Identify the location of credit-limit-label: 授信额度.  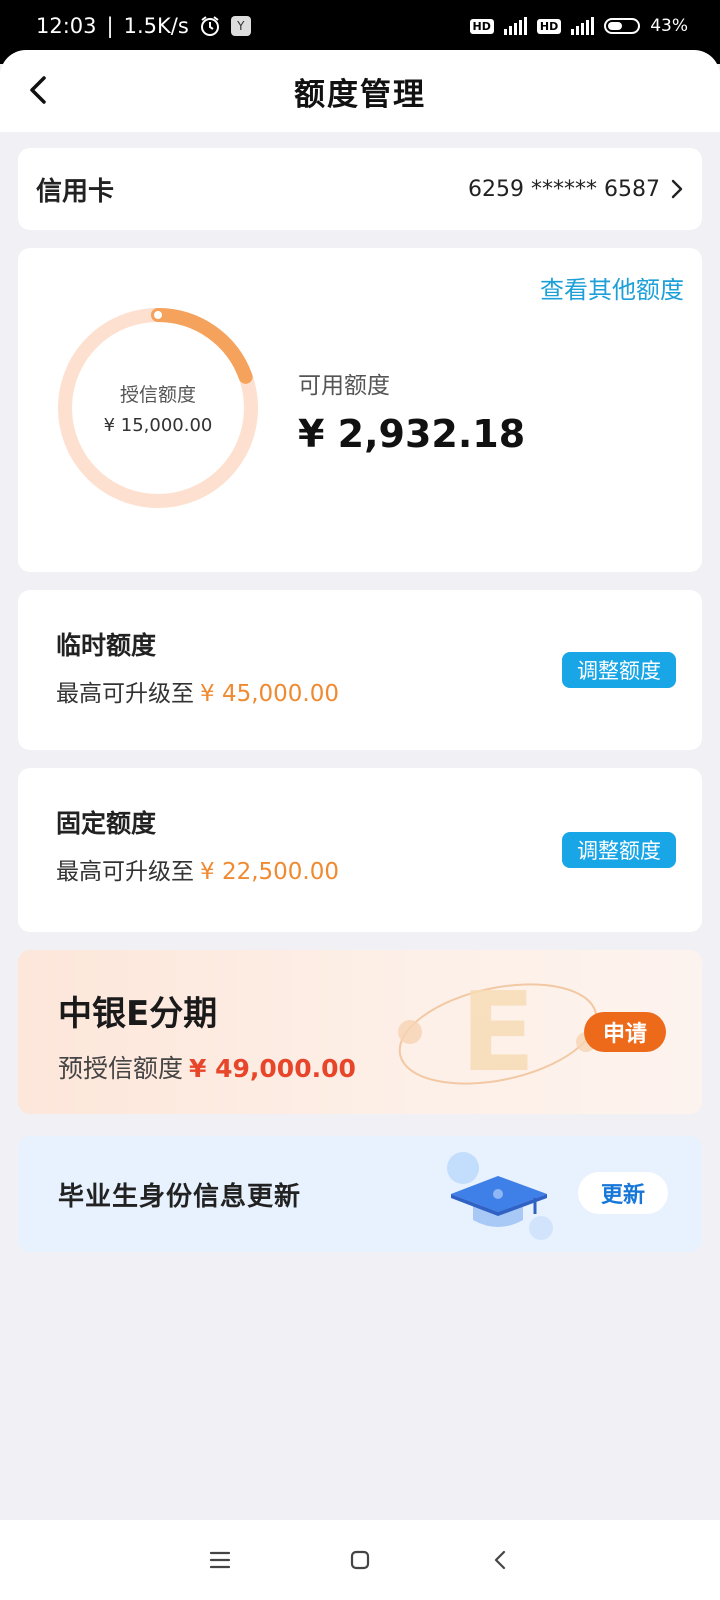
(157, 395).